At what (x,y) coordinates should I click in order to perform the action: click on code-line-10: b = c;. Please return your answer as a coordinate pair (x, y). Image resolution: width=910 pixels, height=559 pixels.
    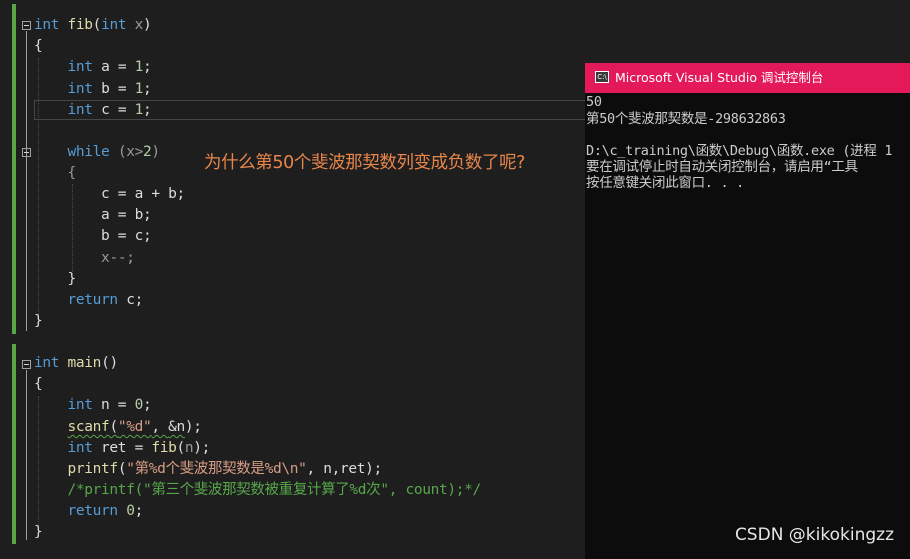
    Looking at the image, I should click on (93, 236).